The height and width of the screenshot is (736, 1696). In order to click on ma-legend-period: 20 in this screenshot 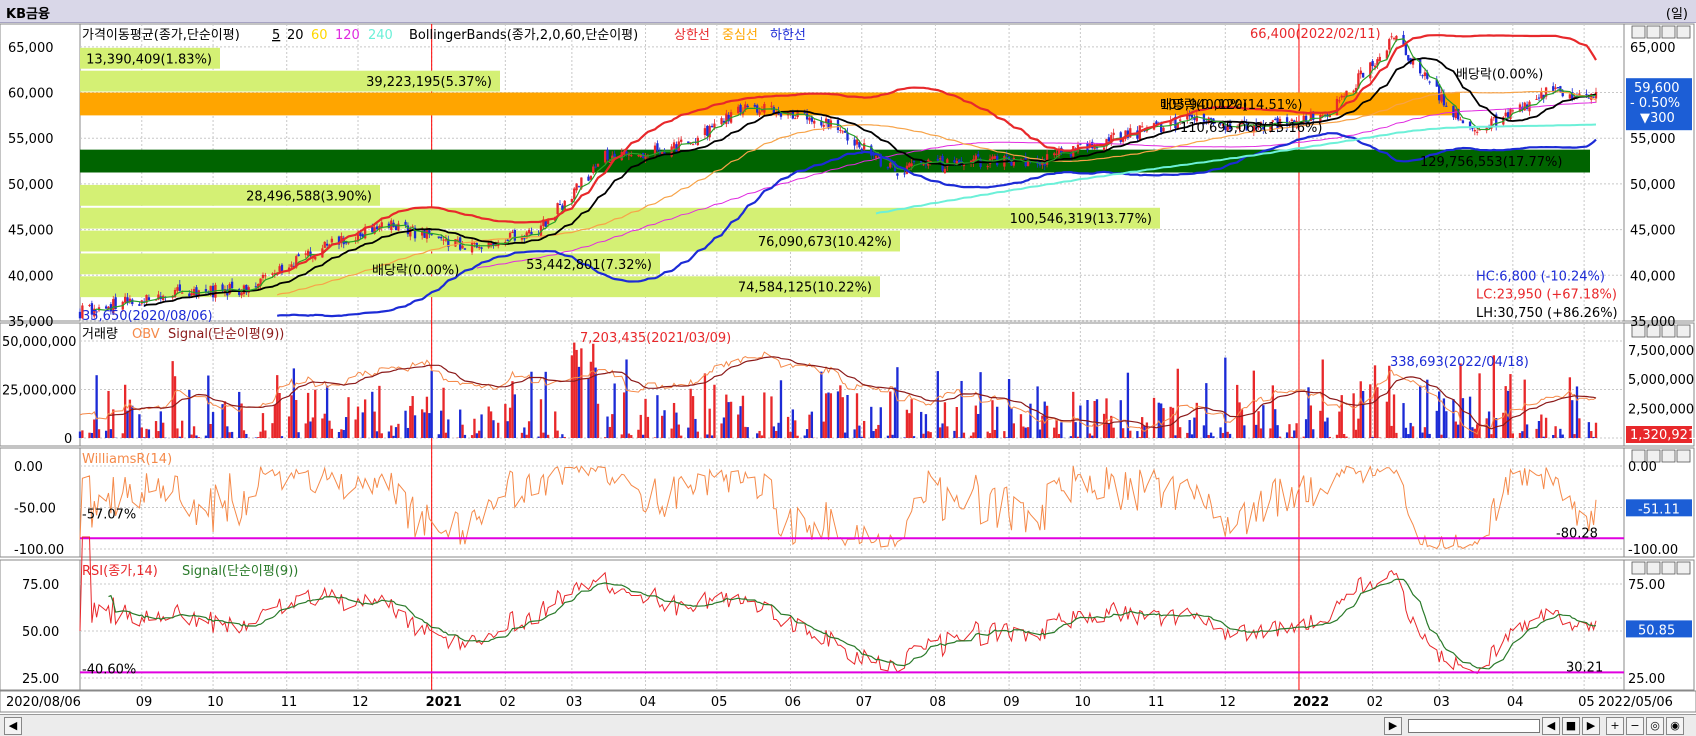, I will do `click(295, 35)`.